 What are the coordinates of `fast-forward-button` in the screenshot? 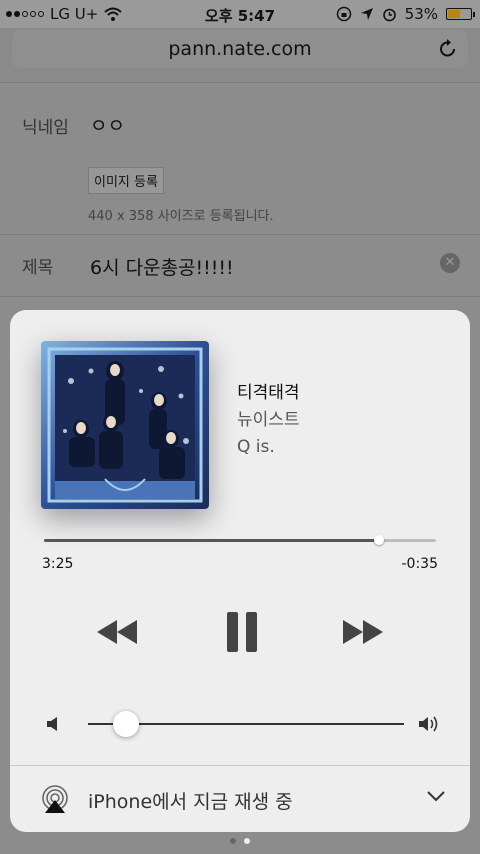 It's located at (363, 632).